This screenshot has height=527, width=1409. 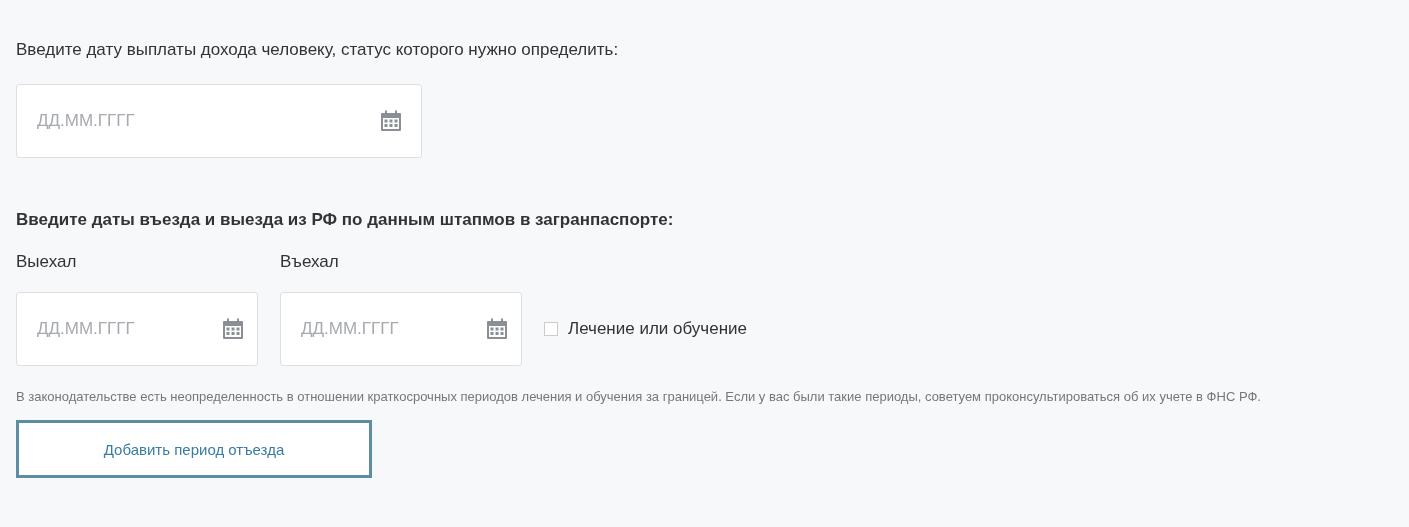 I want to click on add-period-button: Добавить период отъезда, so click(x=194, y=449).